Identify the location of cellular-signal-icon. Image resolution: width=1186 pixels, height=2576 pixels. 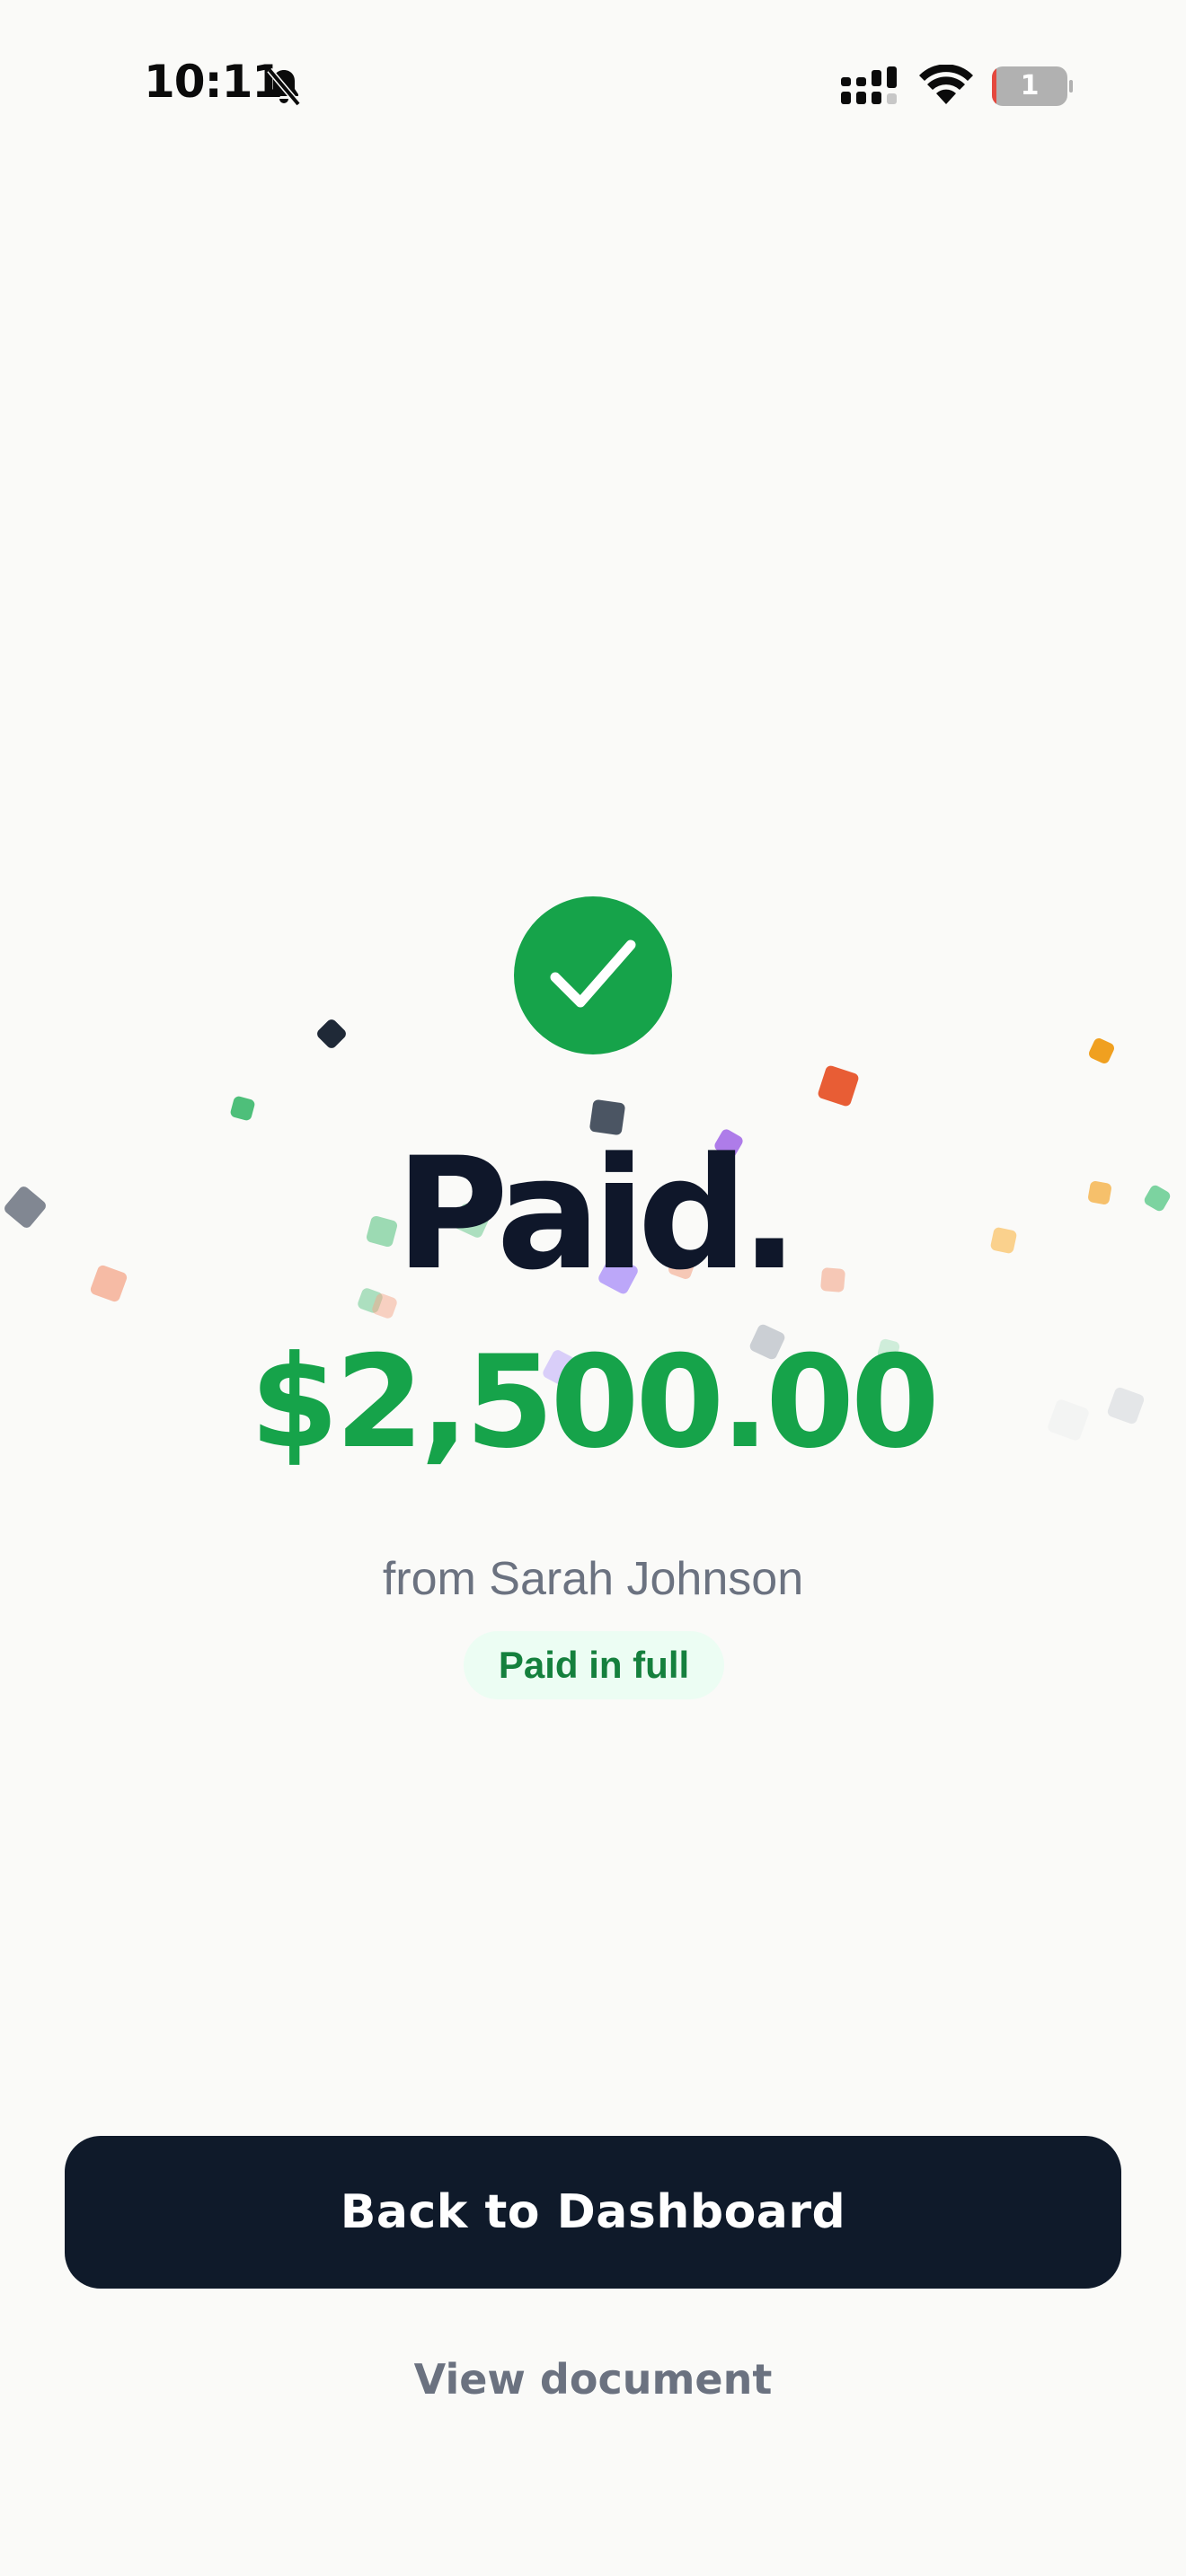
(869, 85).